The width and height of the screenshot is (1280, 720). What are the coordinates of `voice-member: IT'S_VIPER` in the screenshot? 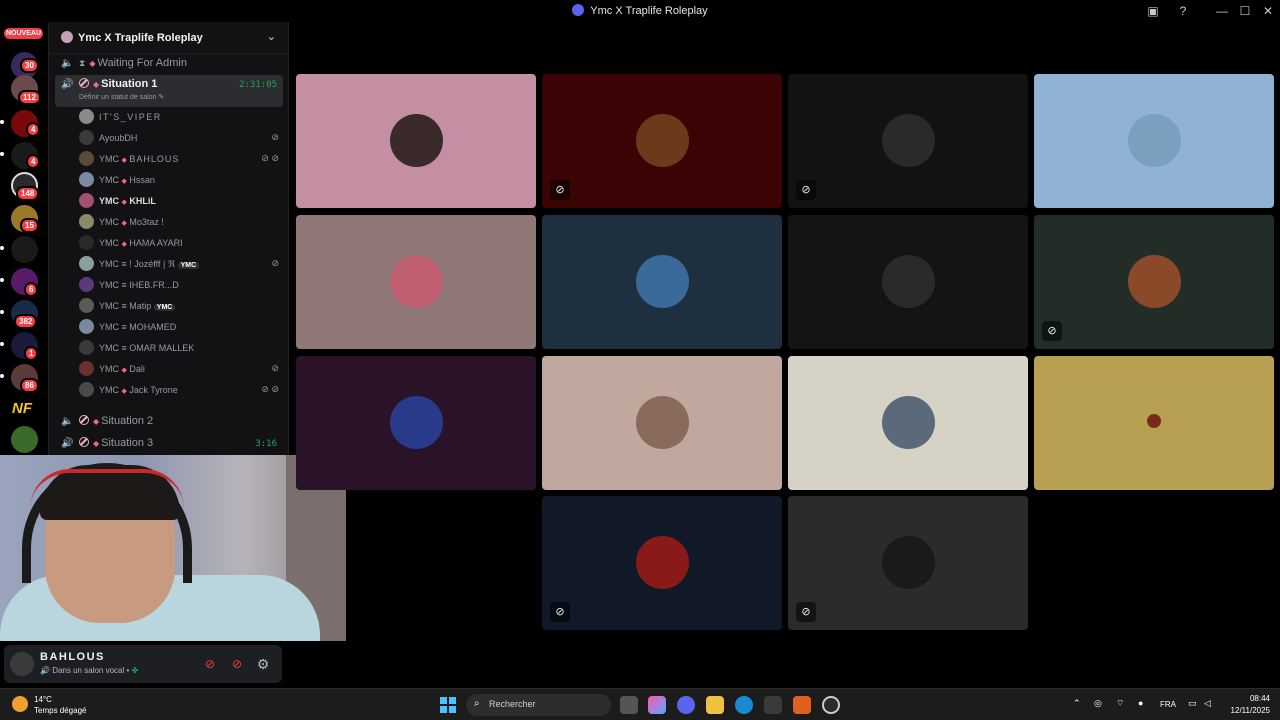 It's located at (179, 117).